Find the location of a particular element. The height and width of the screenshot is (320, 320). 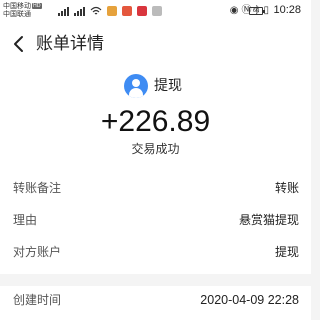

detail-label: 转账备注 is located at coordinates (37, 188).